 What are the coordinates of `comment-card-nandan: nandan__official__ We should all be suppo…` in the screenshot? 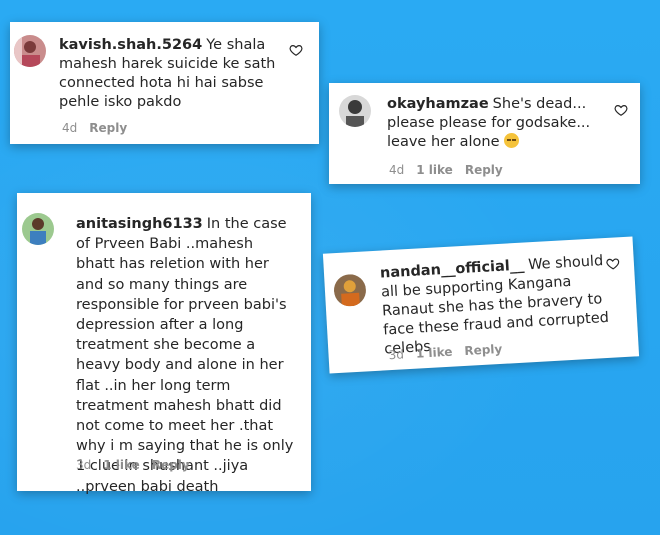 It's located at (481, 305).